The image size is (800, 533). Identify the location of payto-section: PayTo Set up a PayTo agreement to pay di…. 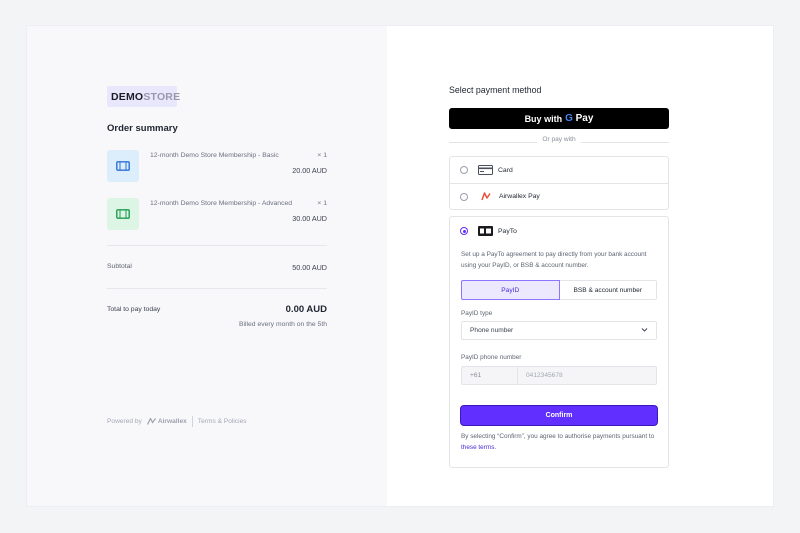
(559, 342).